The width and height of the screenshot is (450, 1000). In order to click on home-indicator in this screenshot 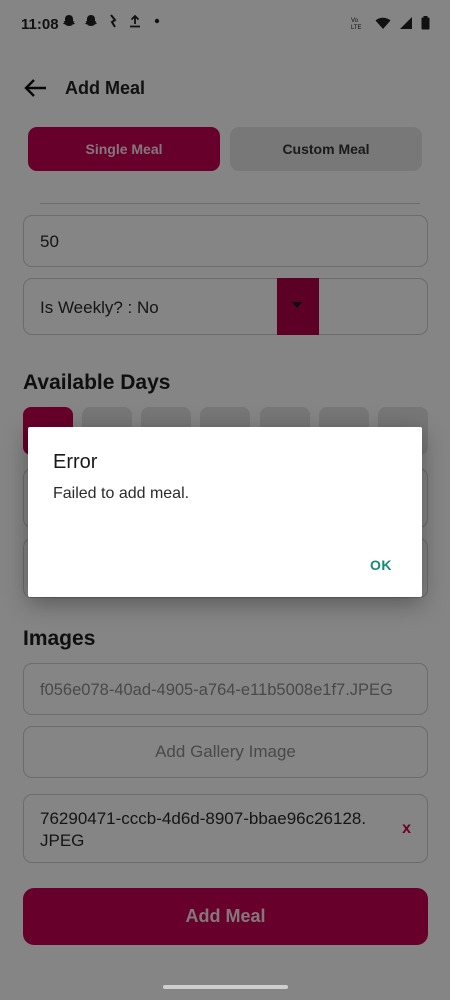, I will do `click(225, 987)`.